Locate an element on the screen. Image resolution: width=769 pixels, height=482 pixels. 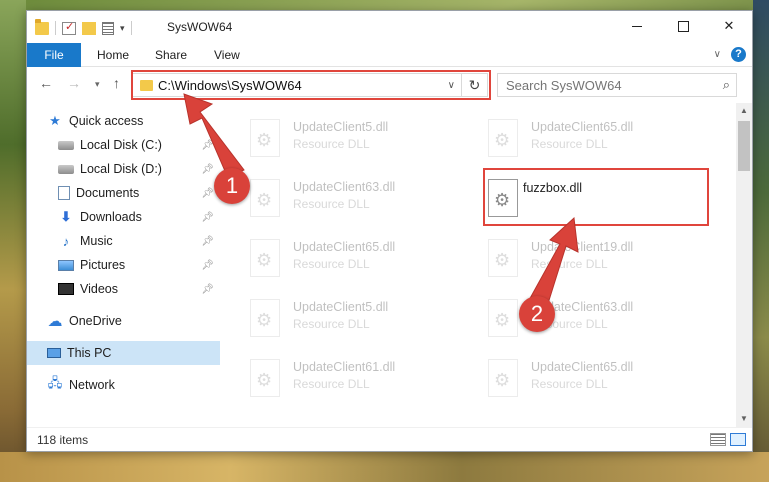
search-box: ⌕ is located at coordinates (617, 85).